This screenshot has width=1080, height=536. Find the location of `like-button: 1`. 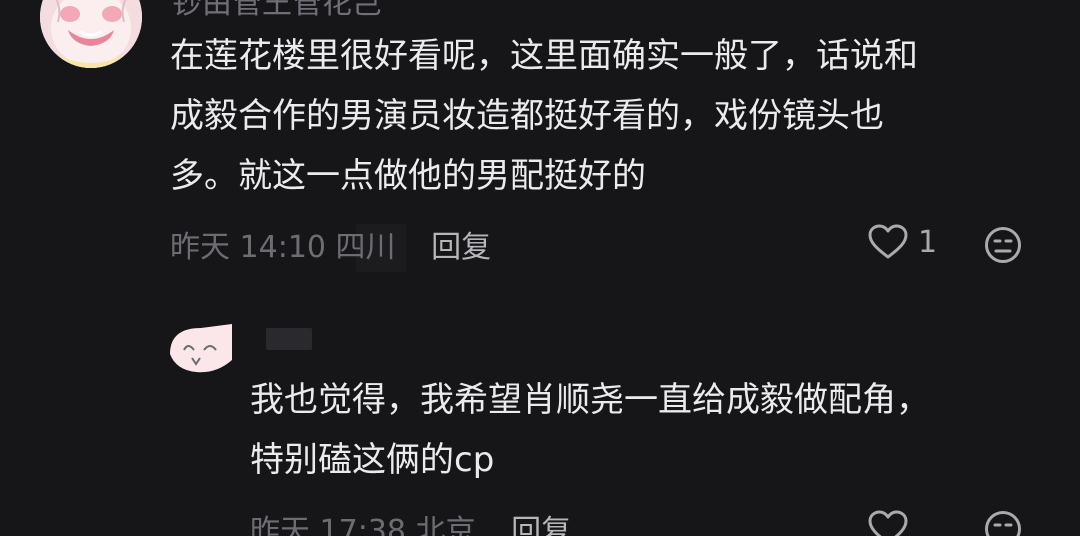

like-button: 1 is located at coordinates (902, 242).